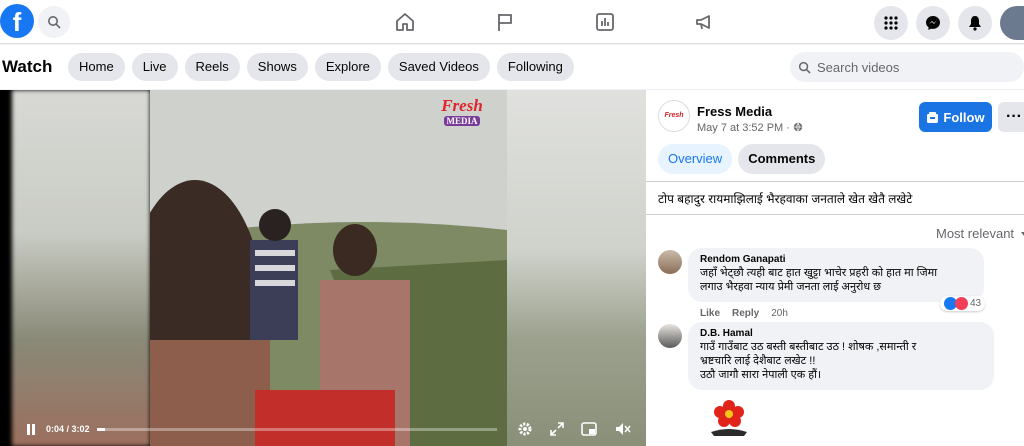 The height and width of the screenshot is (446, 1024). I want to click on tab-shows: Shows, so click(277, 67).